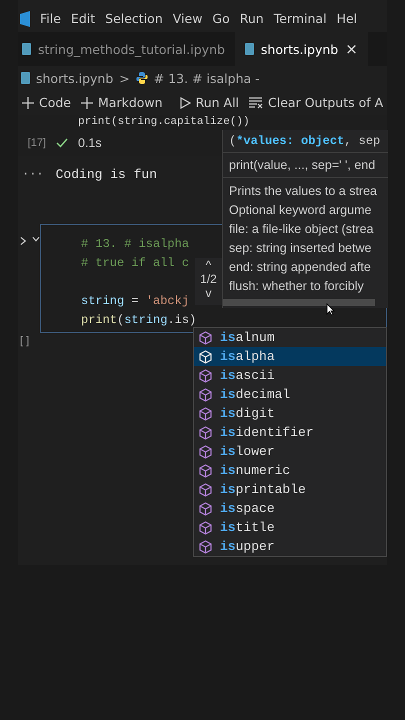 This screenshot has width=405, height=720. I want to click on suggestion-item: isidentifier, so click(290, 432).